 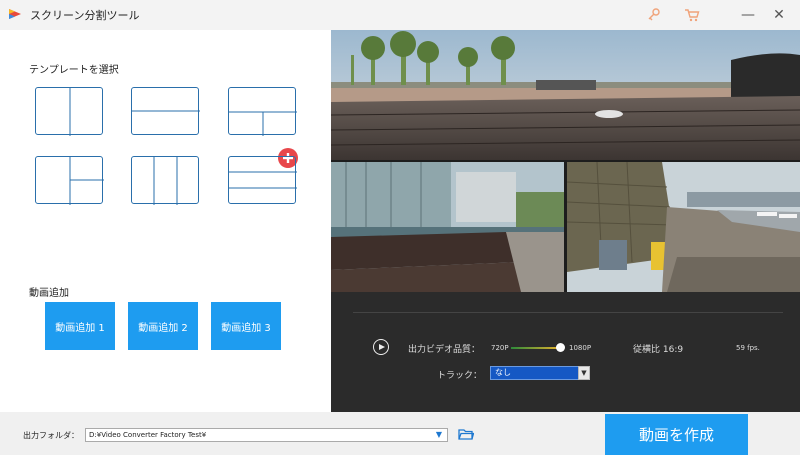 I want to click on template-one-left-two-right, so click(x=69, y=180).